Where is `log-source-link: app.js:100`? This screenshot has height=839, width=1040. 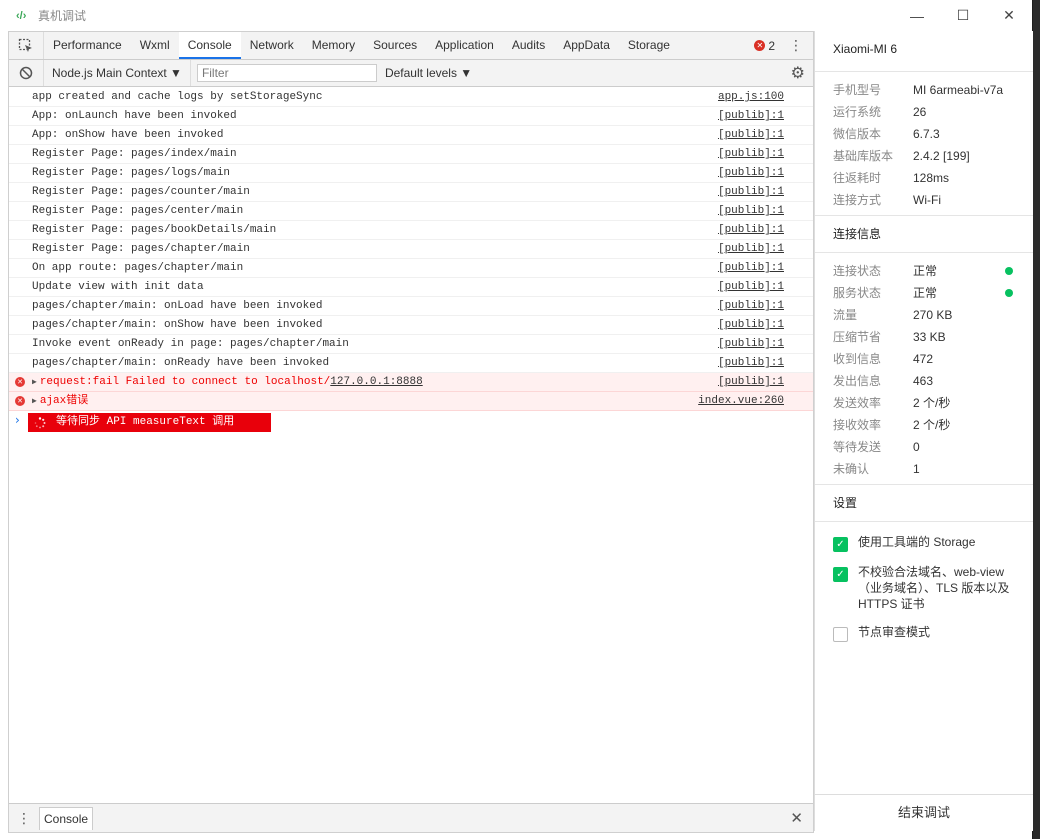
log-source-link: app.js:100 is located at coordinates (751, 97).